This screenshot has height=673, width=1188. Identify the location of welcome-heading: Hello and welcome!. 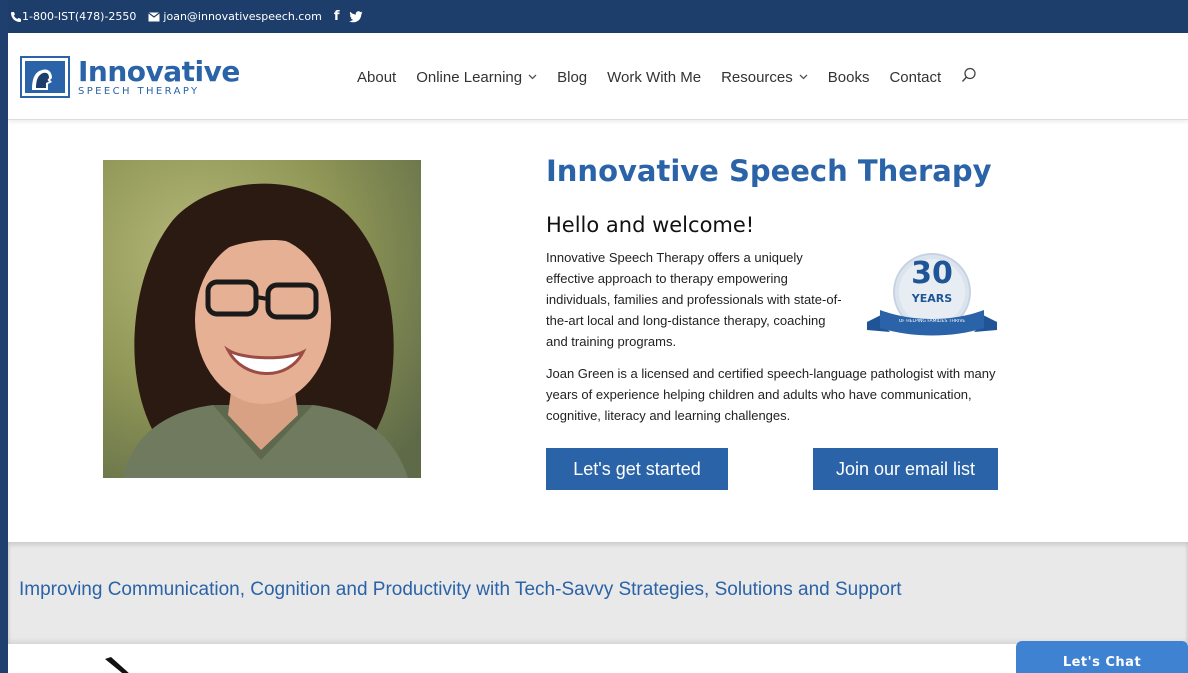
(650, 225).